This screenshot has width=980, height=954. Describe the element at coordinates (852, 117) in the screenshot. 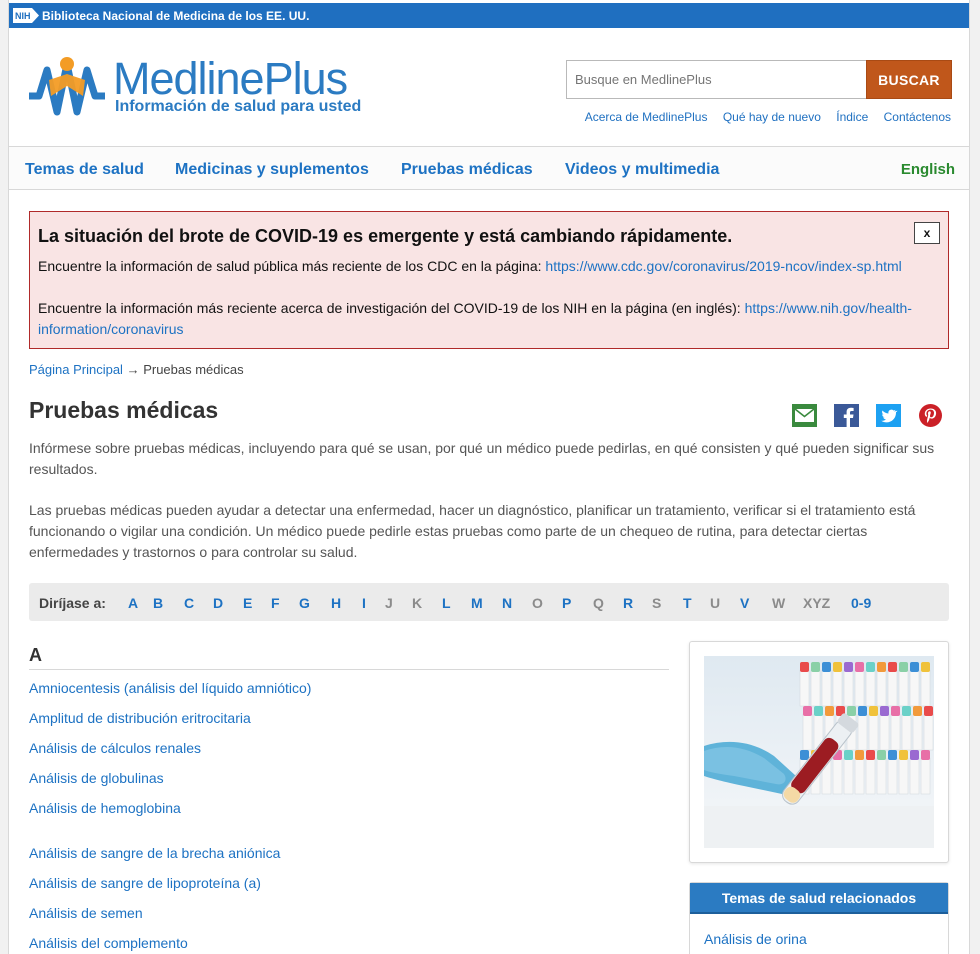

I see `index-link: Índice` at that location.